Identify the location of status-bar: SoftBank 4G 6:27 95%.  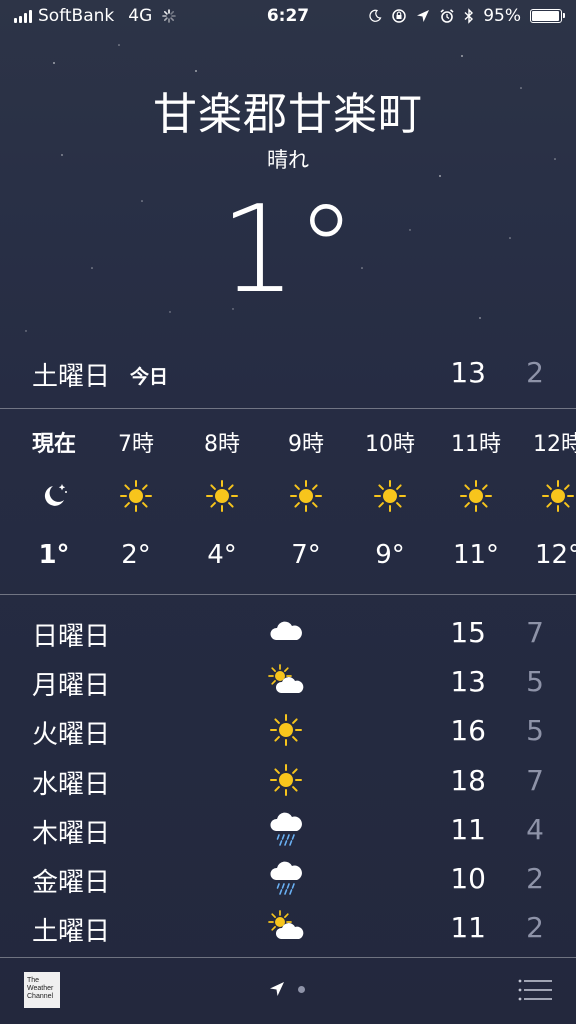
(288, 17).